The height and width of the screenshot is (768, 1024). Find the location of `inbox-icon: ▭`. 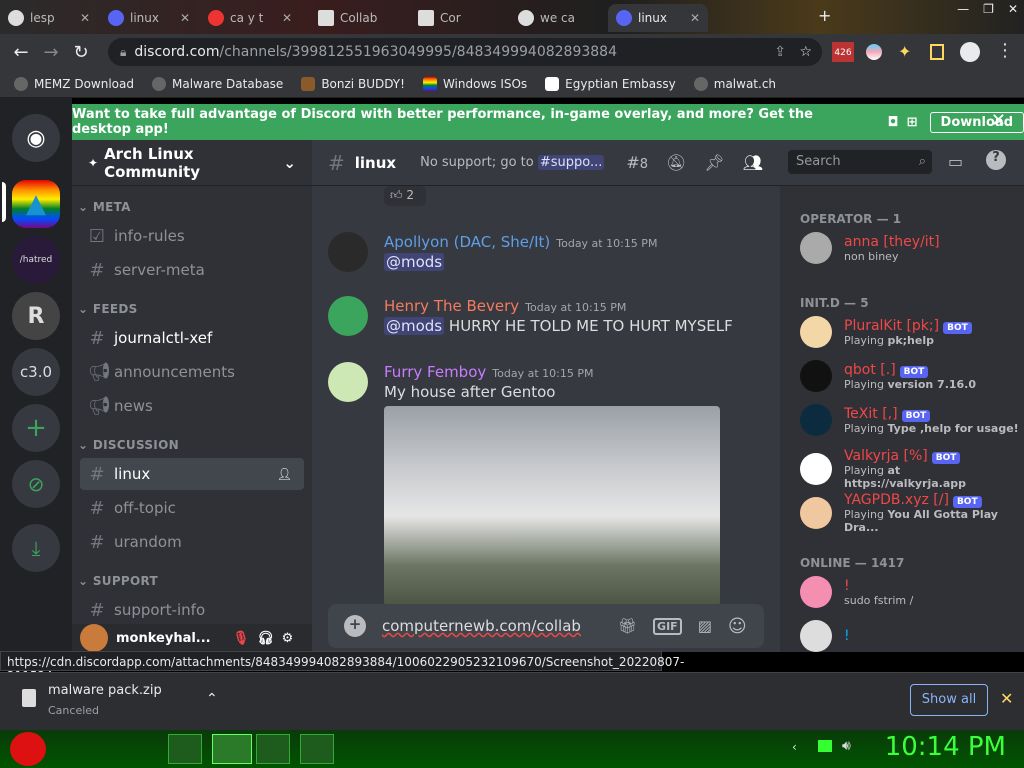

inbox-icon: ▭ is located at coordinates (955, 161).